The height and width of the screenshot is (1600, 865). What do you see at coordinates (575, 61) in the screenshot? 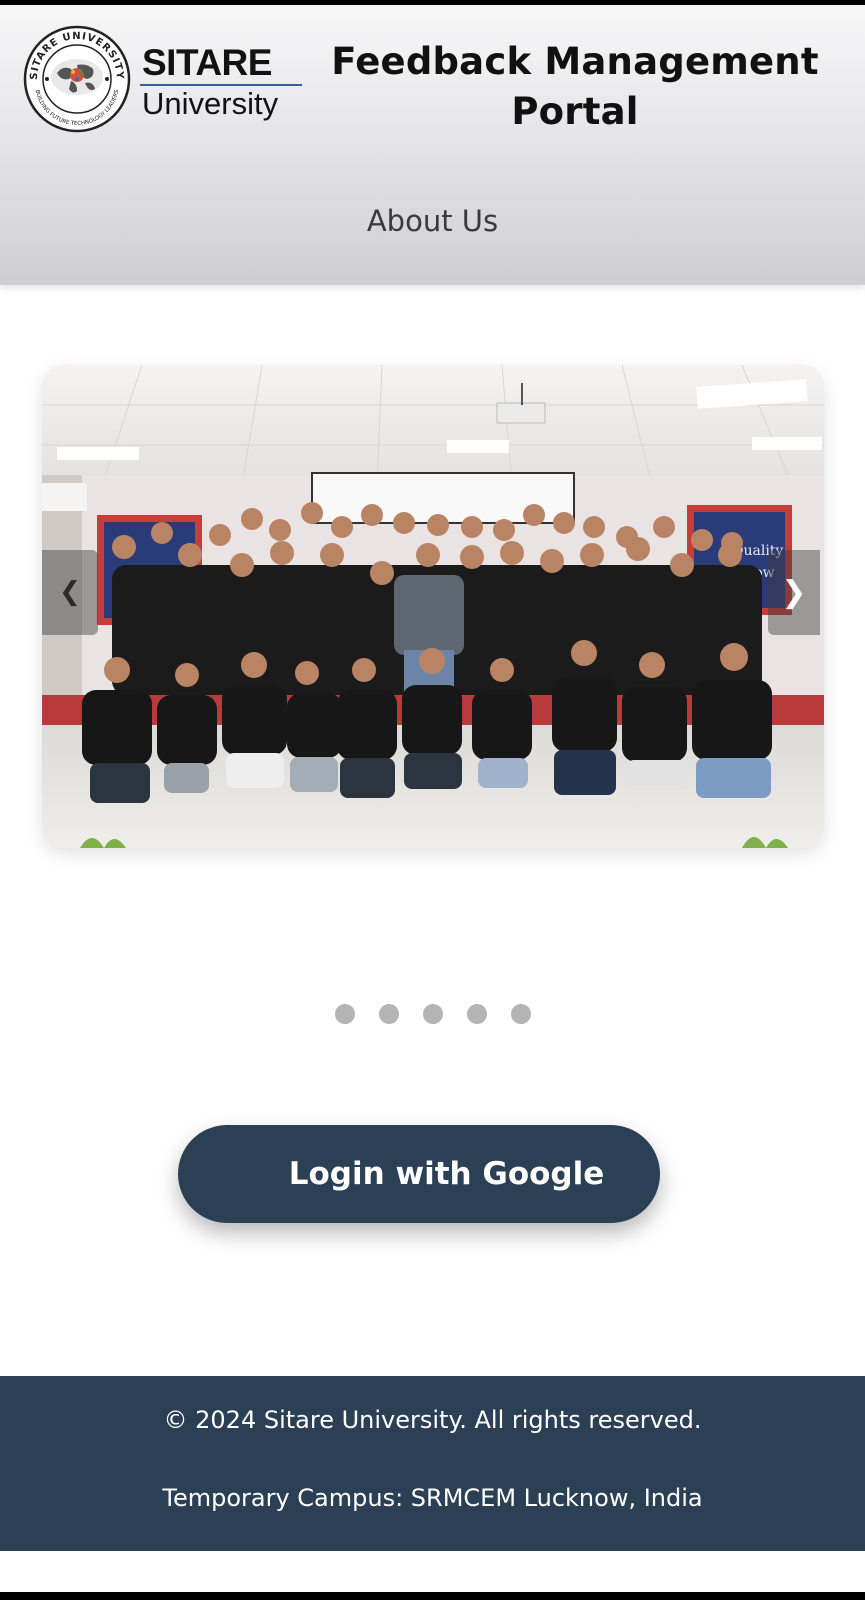
I see `page-title-line-1: Feedback Management` at bounding box center [575, 61].